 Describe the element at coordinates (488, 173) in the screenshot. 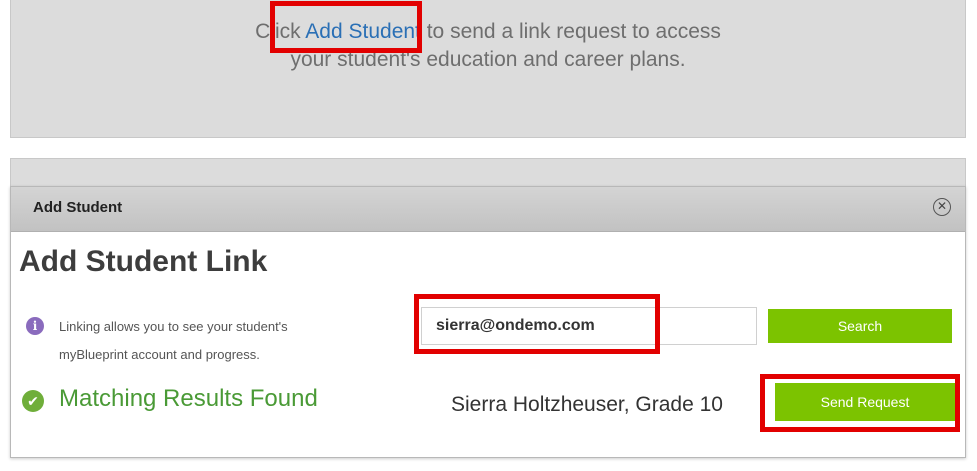

I see `background-panel` at that location.